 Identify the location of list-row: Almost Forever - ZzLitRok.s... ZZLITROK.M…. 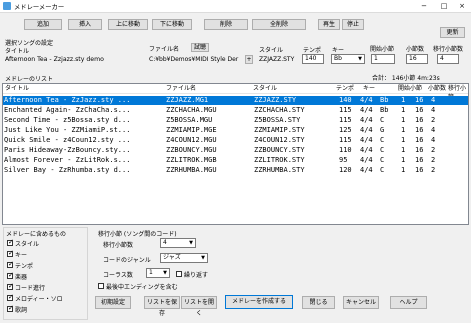
(235, 160).